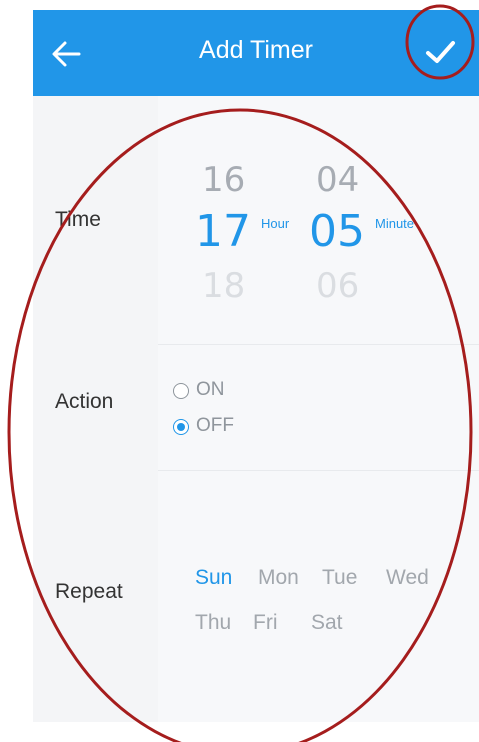 The height and width of the screenshot is (742, 479). I want to click on day-mon: Mon, so click(278, 578).